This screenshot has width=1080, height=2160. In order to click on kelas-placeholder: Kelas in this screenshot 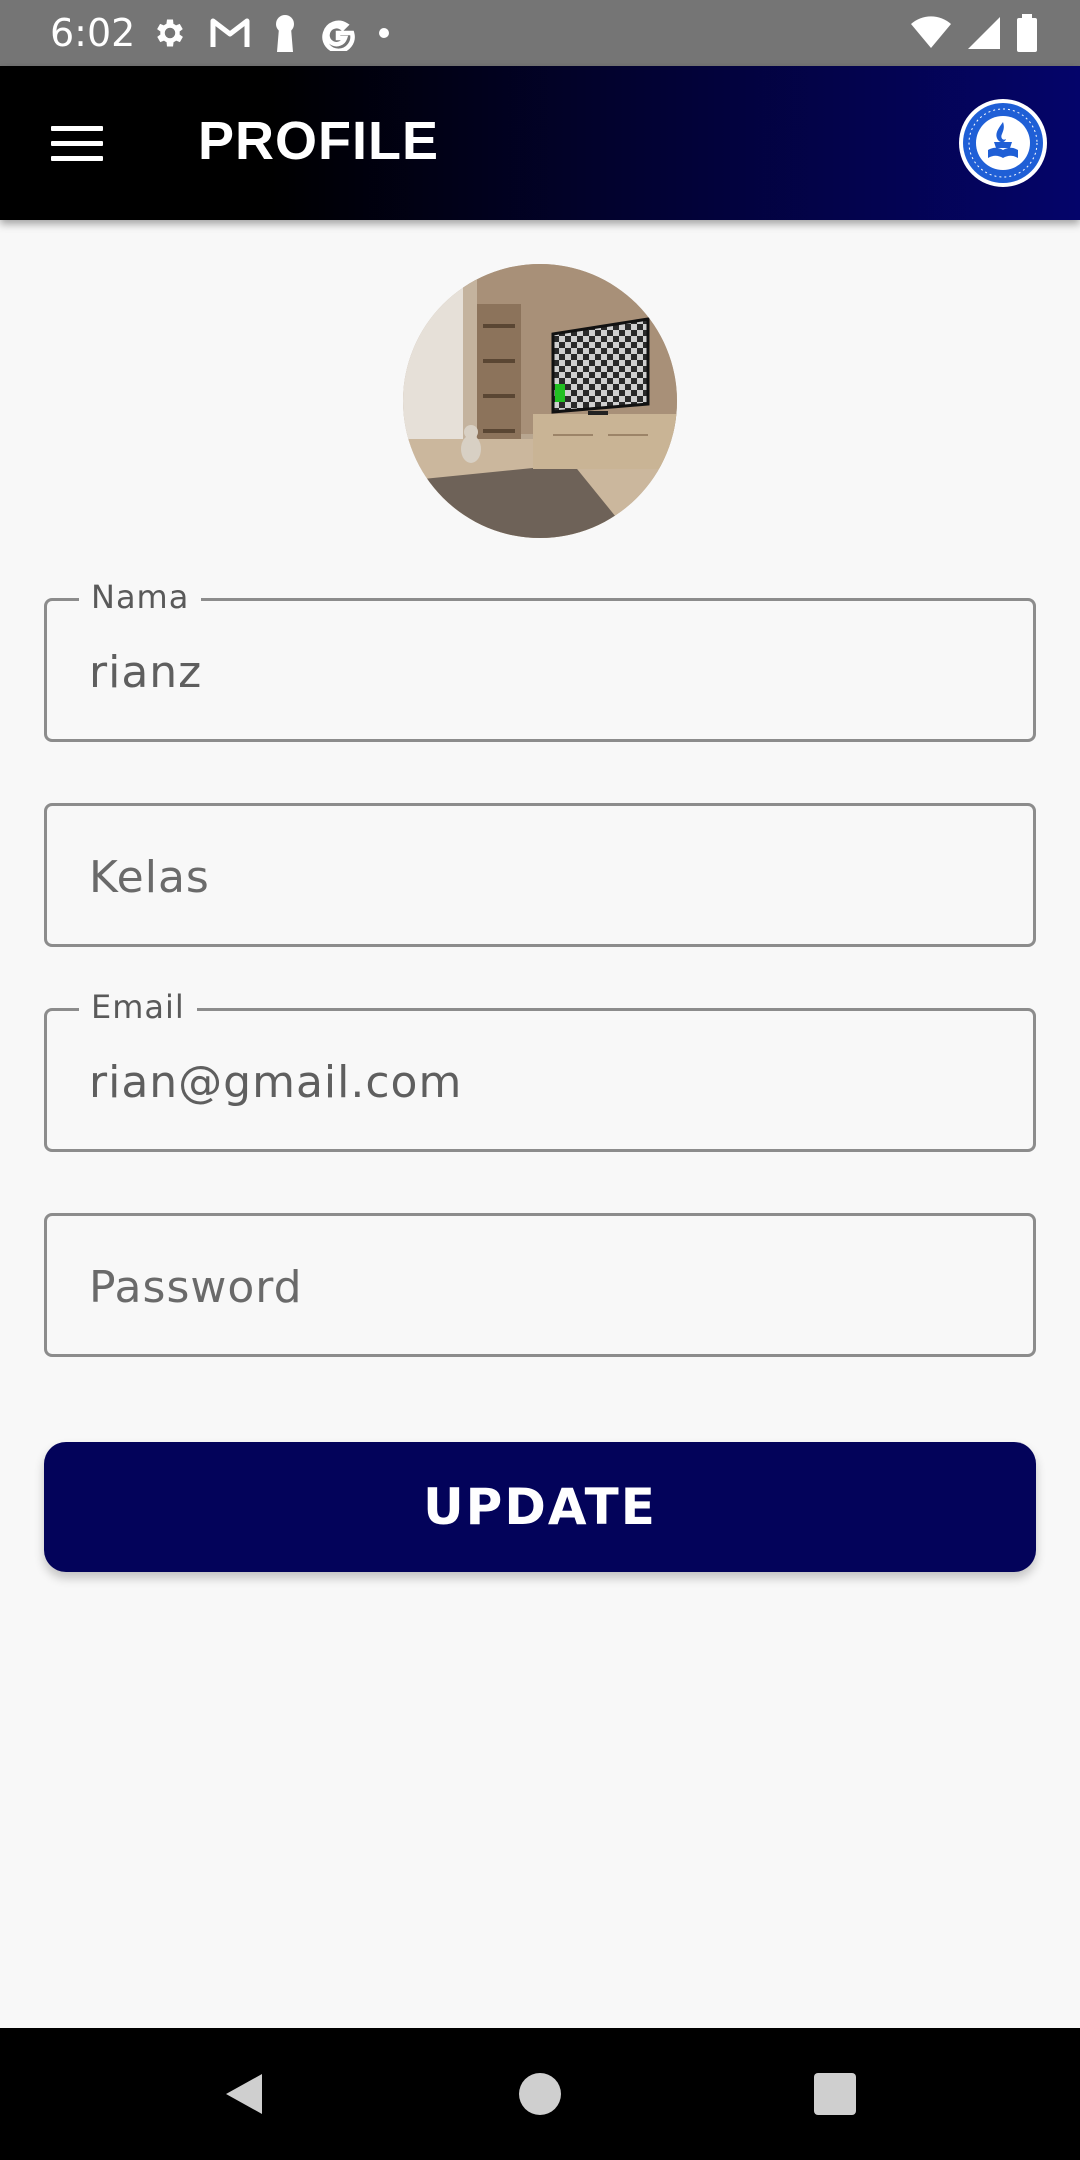, I will do `click(149, 877)`.